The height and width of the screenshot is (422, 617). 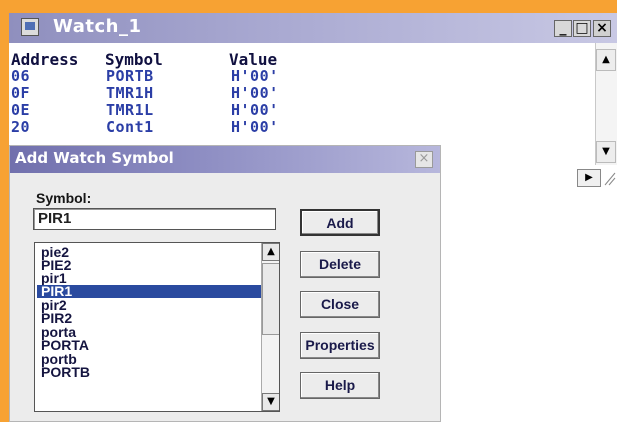 I want to click on row-address: 0F, so click(x=21, y=93).